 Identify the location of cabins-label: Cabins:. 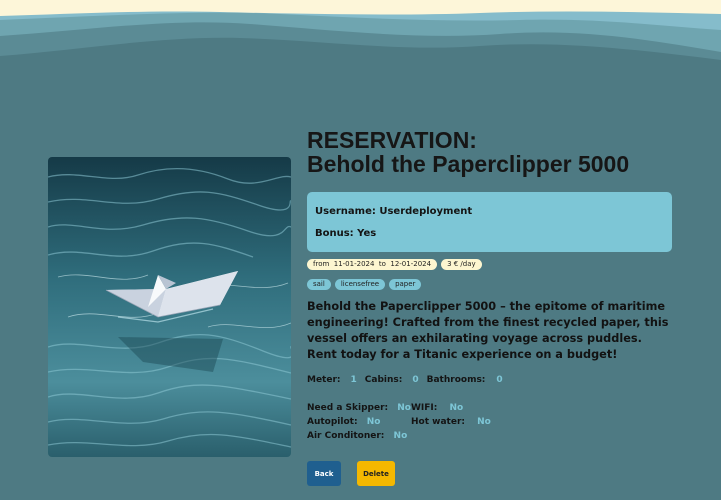
(383, 380).